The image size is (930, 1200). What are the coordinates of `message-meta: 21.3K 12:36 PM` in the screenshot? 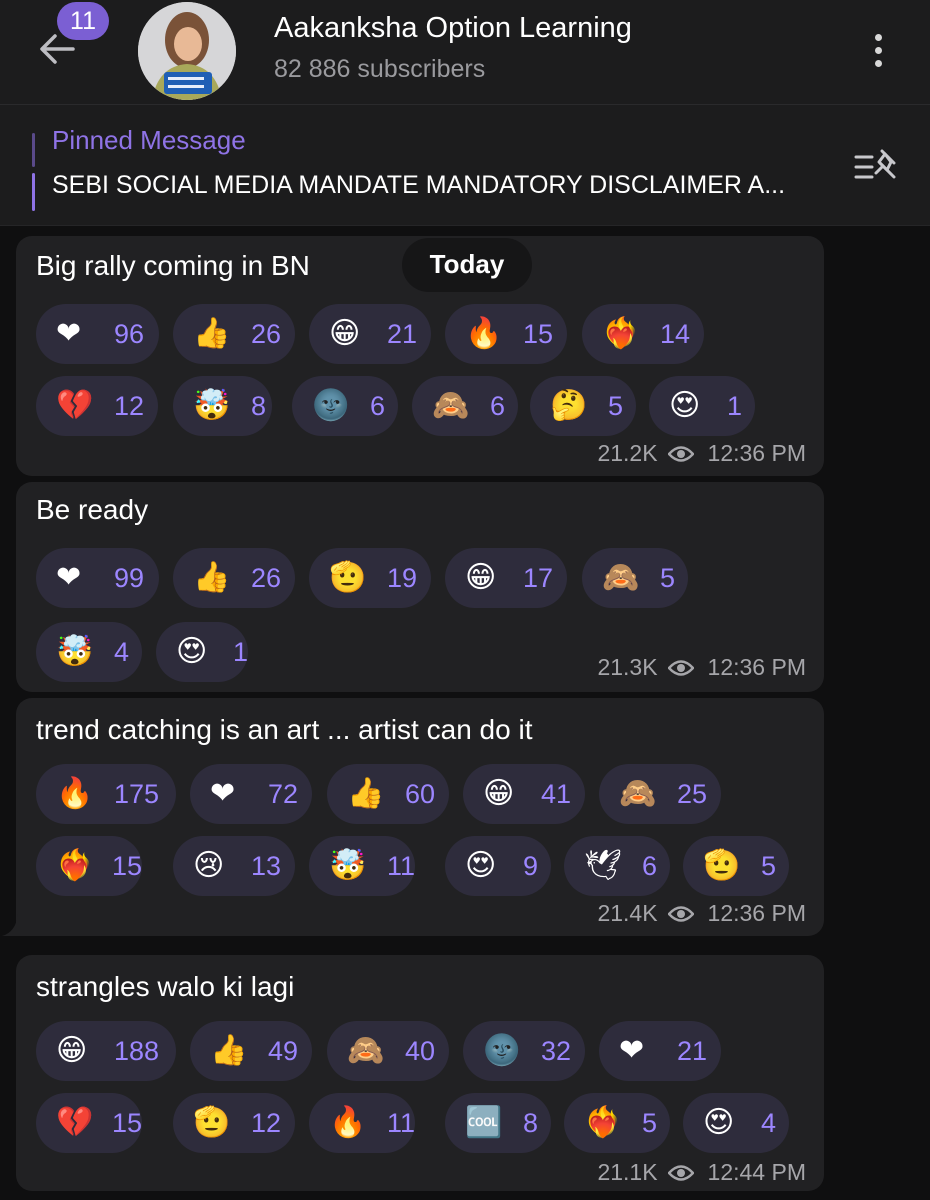 It's located at (701, 667).